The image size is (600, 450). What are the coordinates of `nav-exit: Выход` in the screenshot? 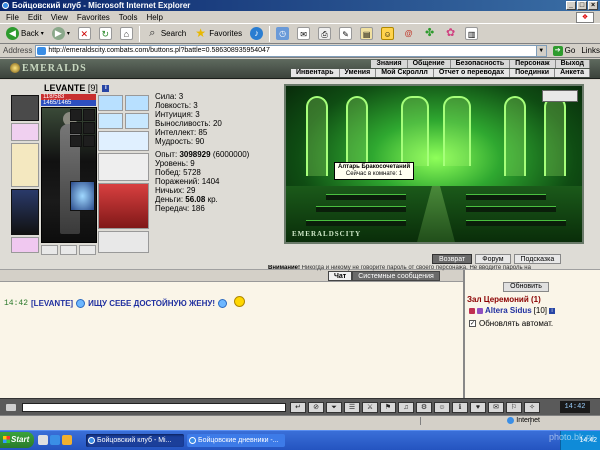 It's located at (572, 64).